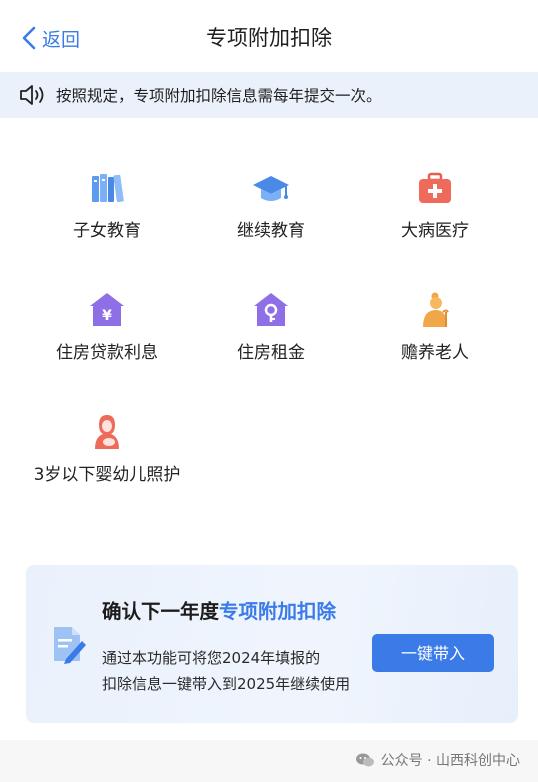 The image size is (538, 782). I want to click on item-label: 大病医疗, so click(435, 231).